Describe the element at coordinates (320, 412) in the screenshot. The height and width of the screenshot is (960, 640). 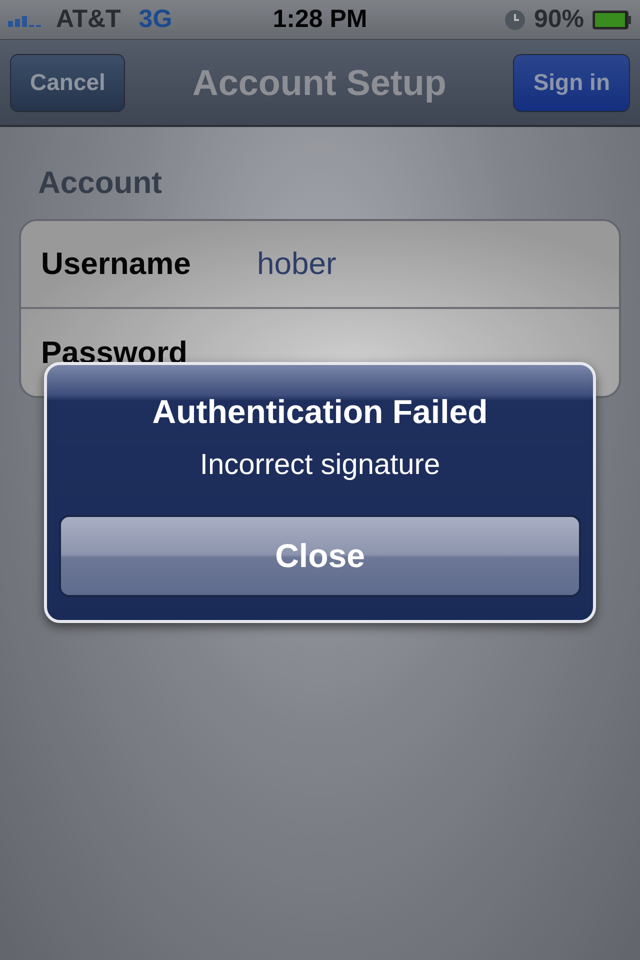
I see `alert-title: Authentication Failed` at that location.